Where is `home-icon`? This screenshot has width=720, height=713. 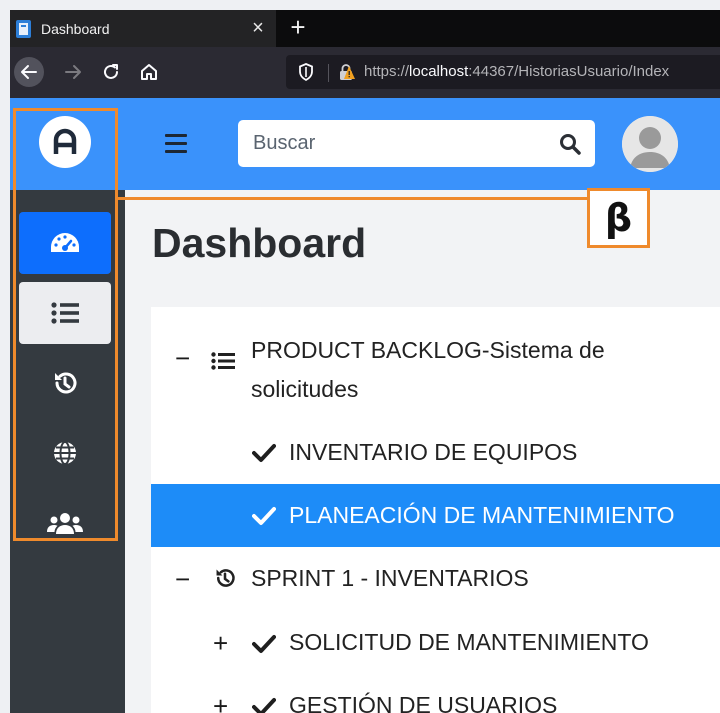
home-icon is located at coordinates (149, 72).